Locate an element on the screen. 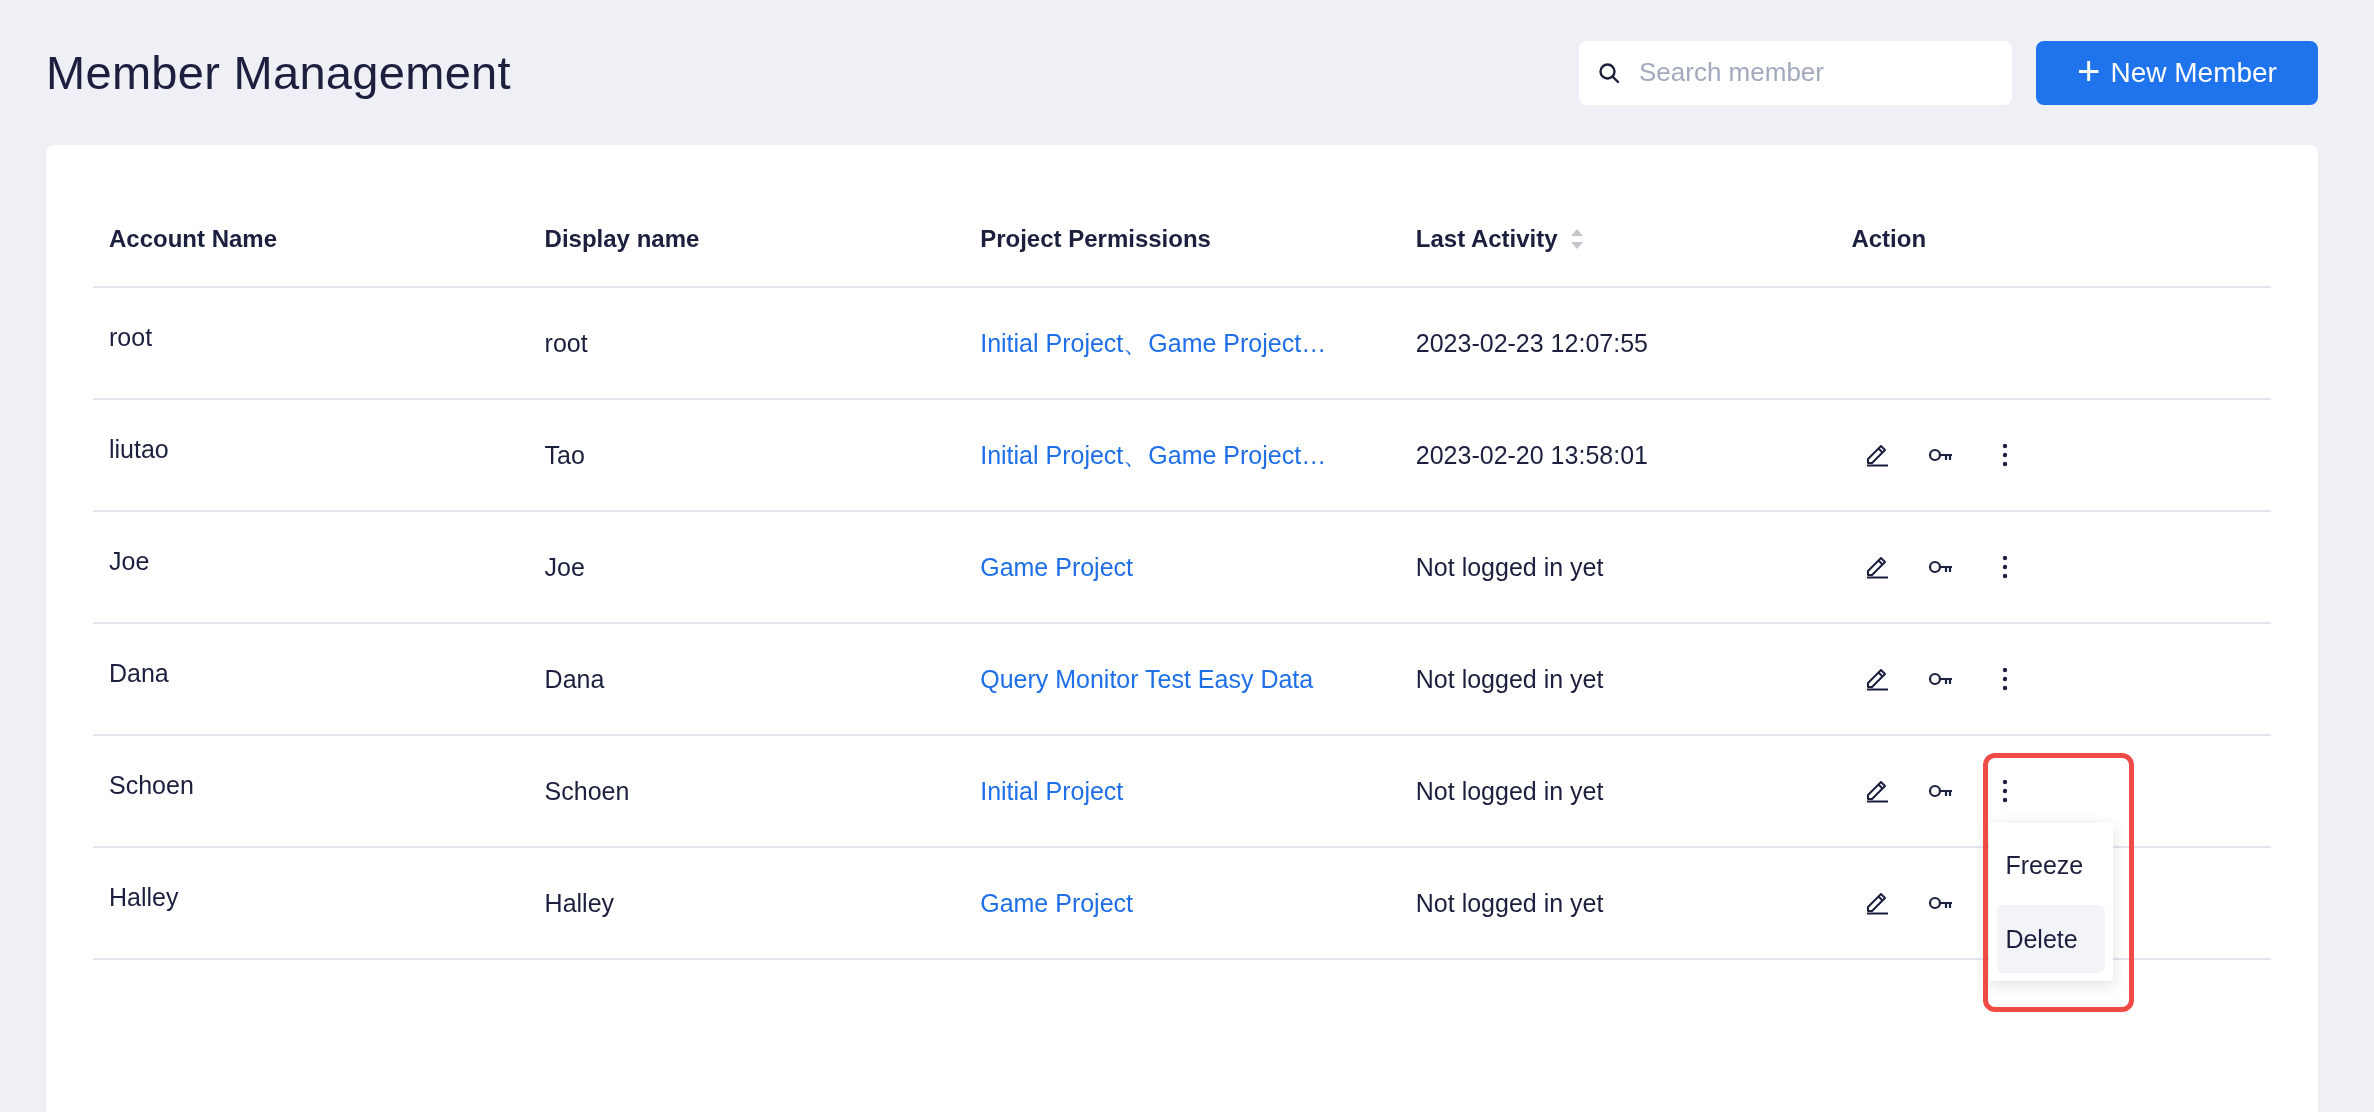 This screenshot has height=1112, width=2374. menu-item: Freeze is located at coordinates (2051, 865).